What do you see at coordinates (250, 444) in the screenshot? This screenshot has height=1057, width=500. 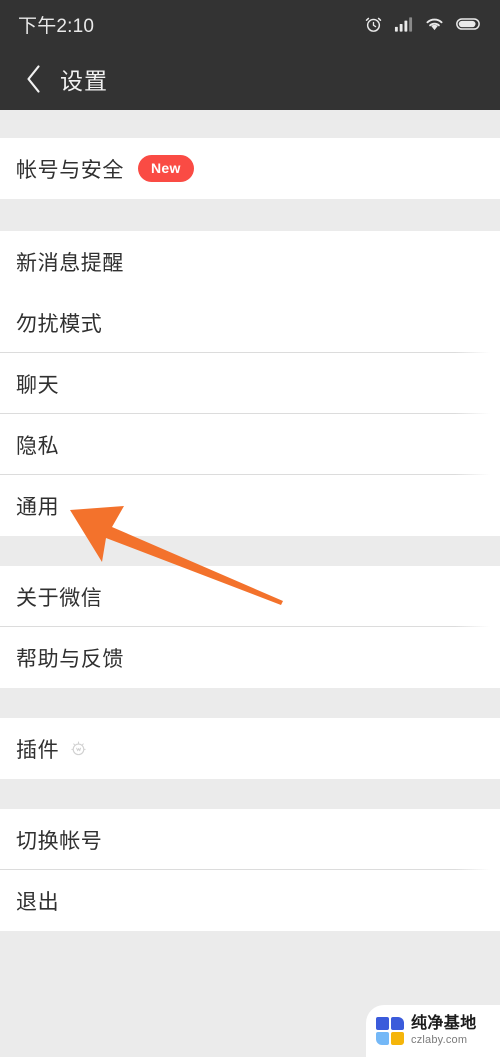 I see `row-privacy: 隐私` at bounding box center [250, 444].